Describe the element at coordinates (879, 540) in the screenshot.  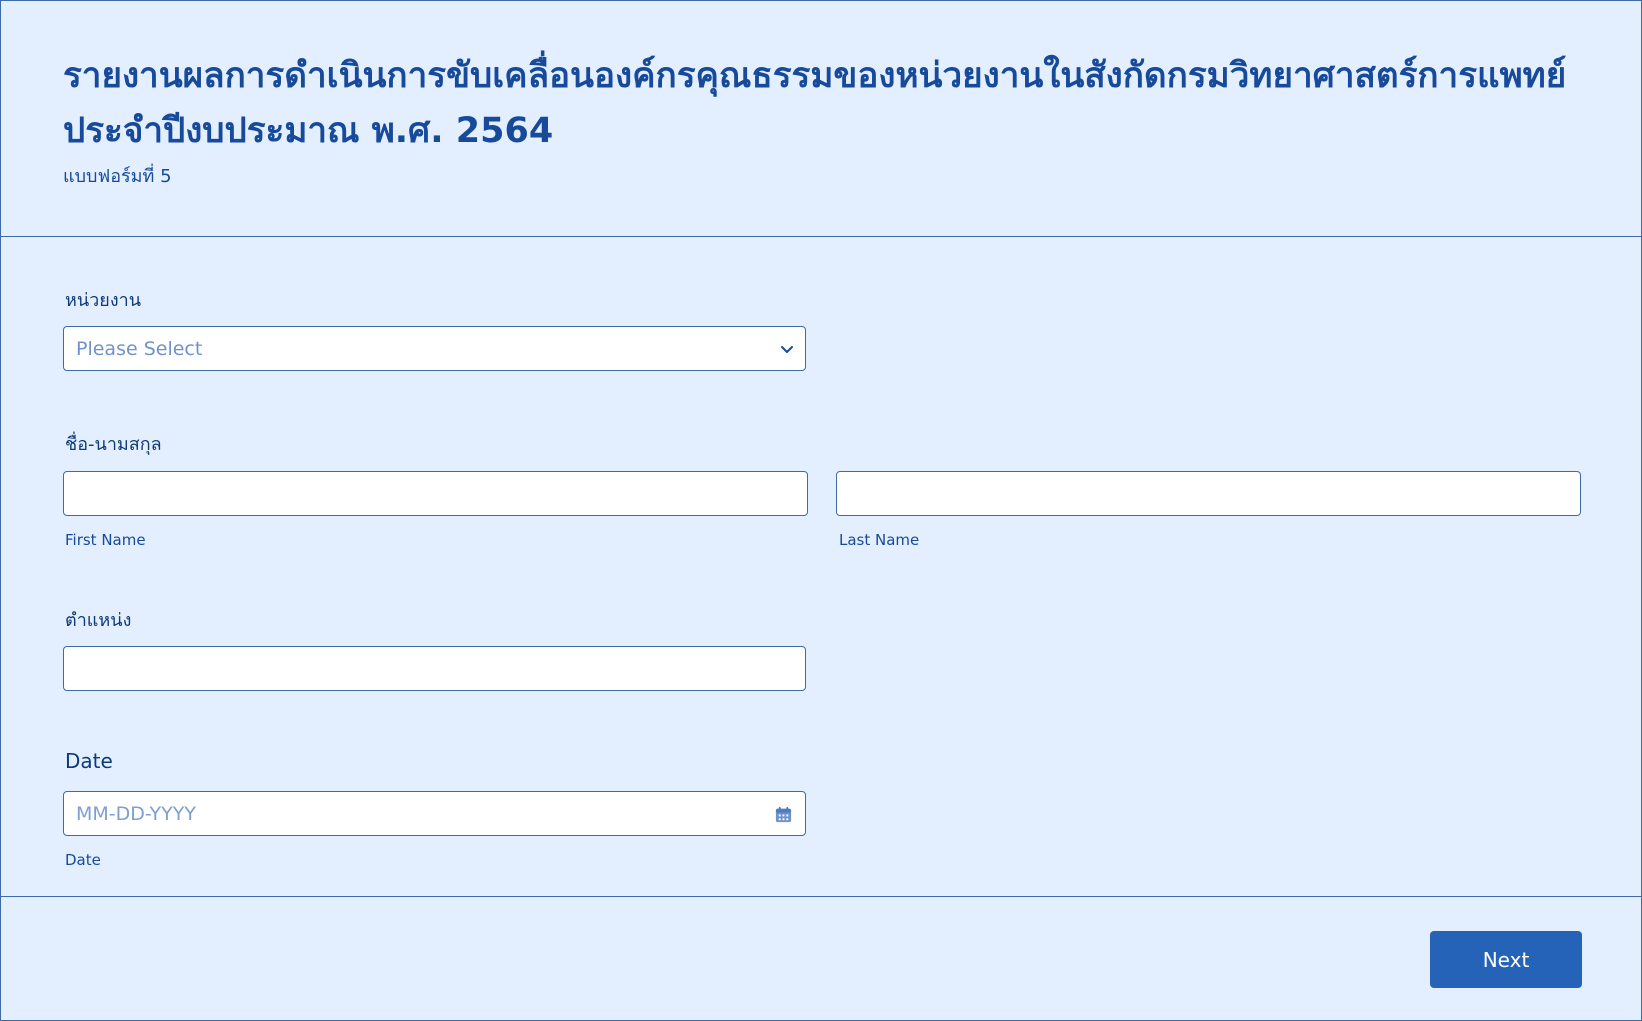
I see `last-name-sublabel: Last Name` at that location.